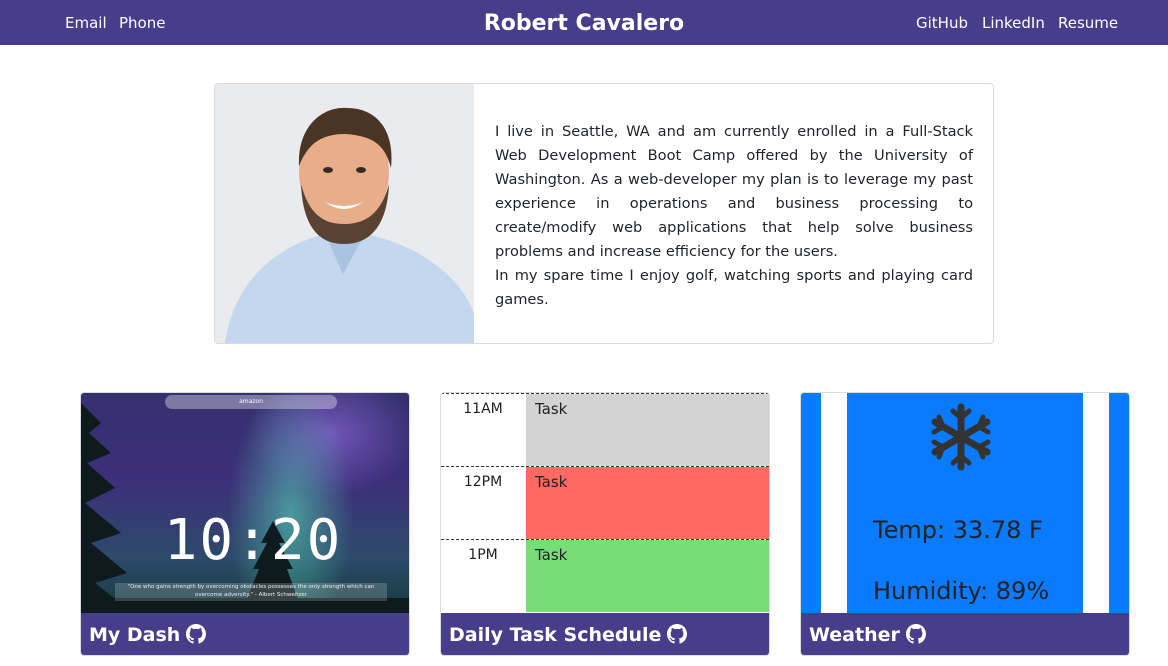 The height and width of the screenshot is (666, 1168). I want to click on my-dash-title: My Dash, so click(148, 635).